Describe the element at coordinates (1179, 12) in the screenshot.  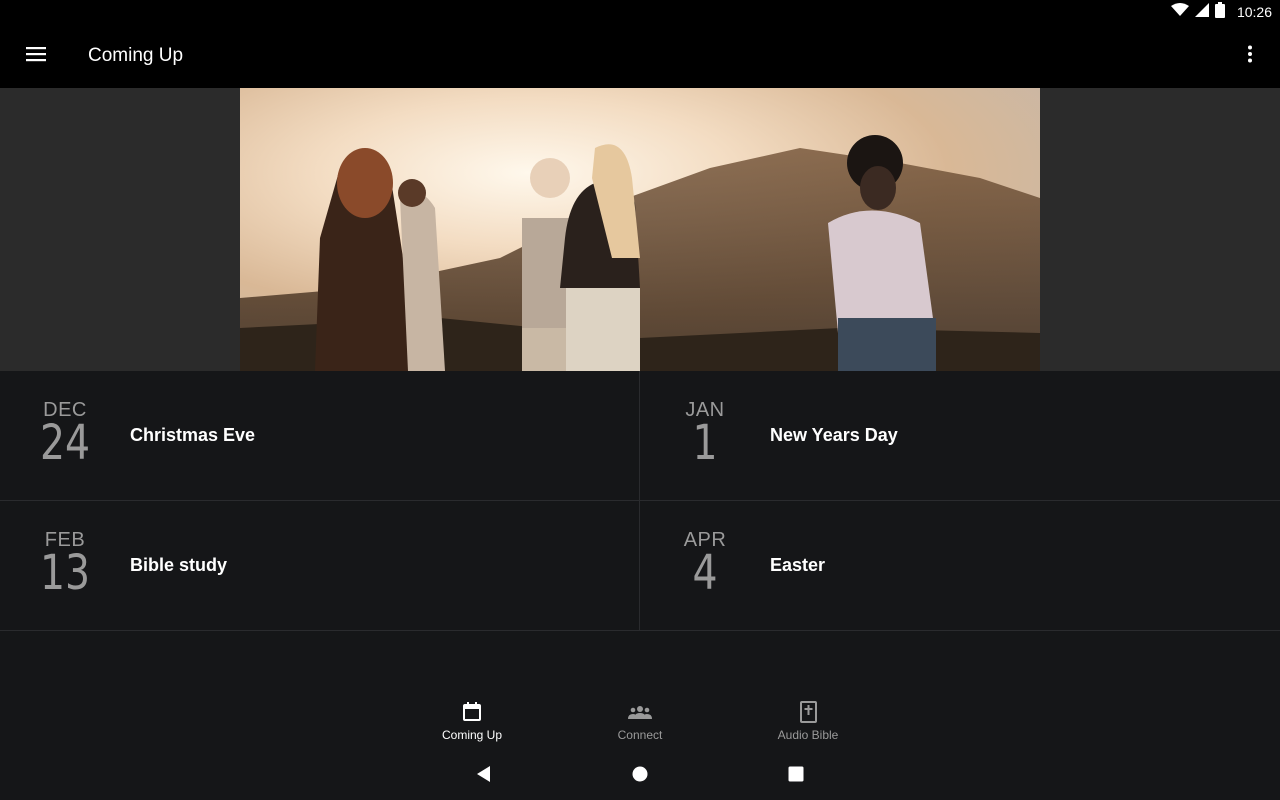
I see `wifi-icon` at that location.